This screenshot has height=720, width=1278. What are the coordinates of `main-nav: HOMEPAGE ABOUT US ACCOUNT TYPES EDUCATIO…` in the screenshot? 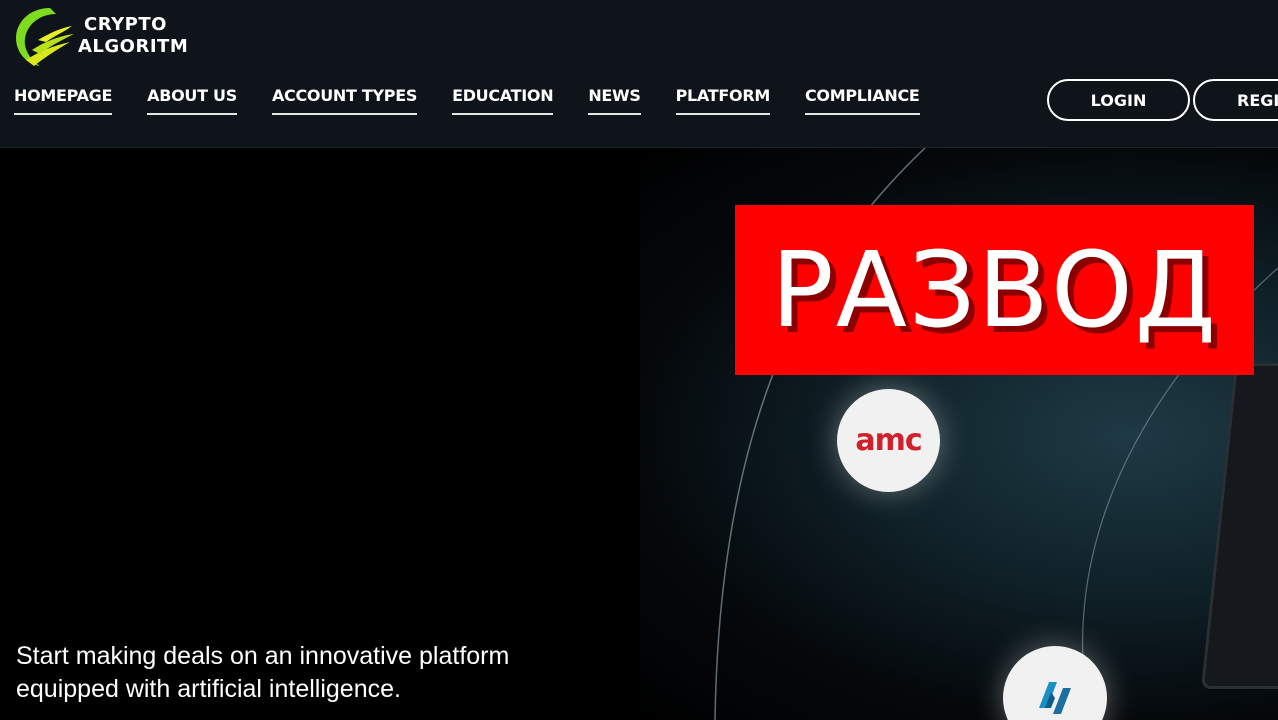 It's located at (484, 100).